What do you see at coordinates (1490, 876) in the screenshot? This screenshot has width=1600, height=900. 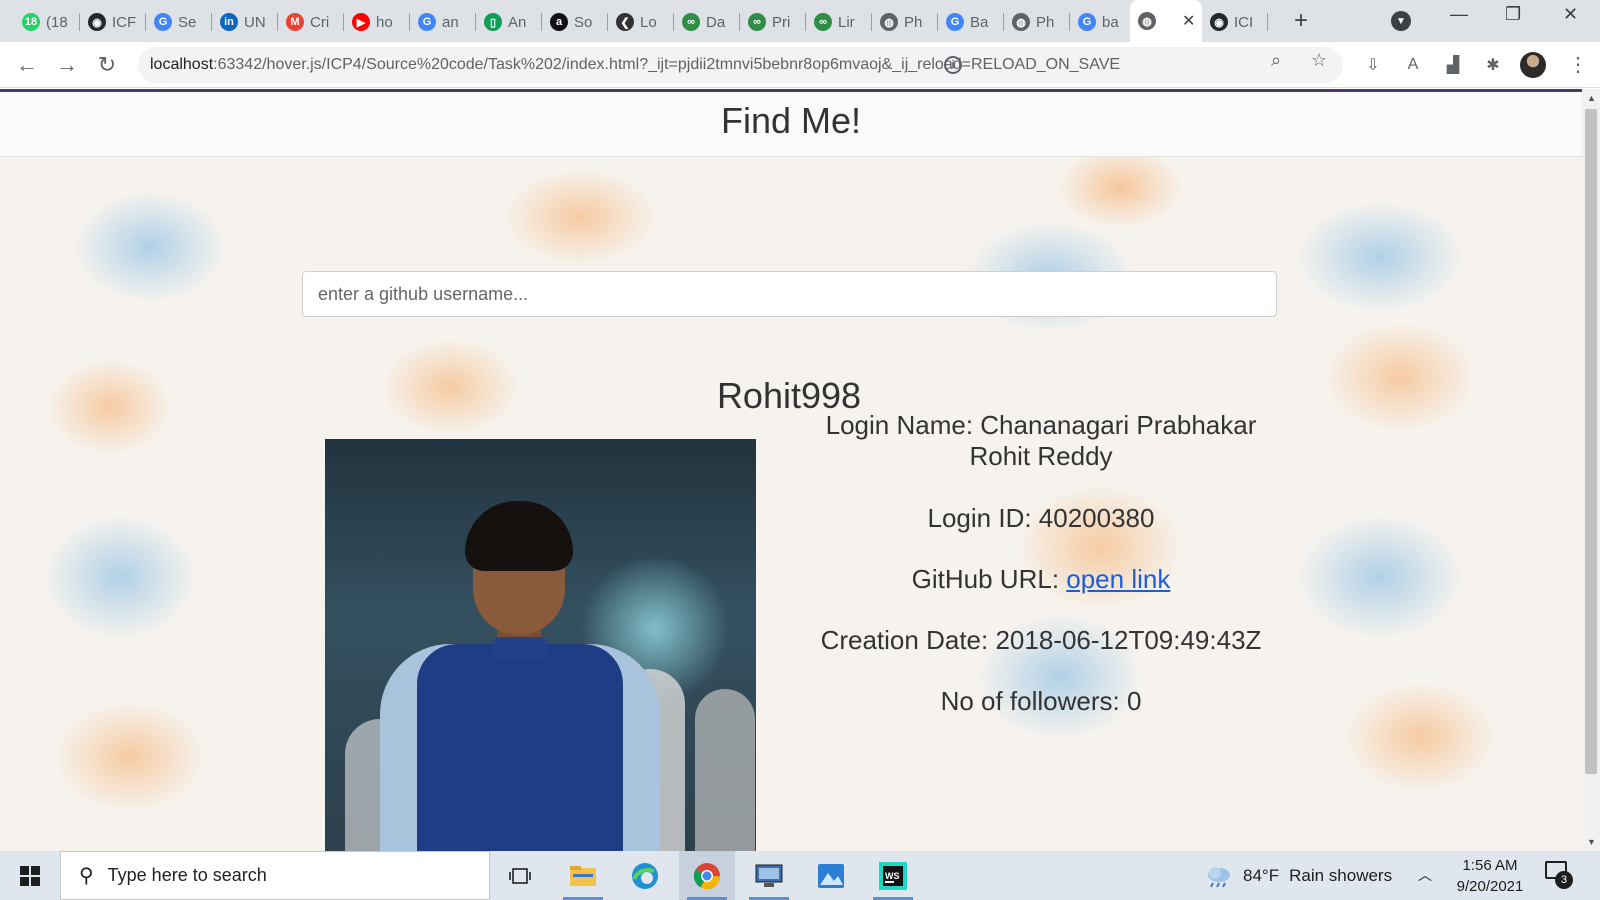 I see `taskbar-clock: 1:56 AM 9/20/2021` at bounding box center [1490, 876].